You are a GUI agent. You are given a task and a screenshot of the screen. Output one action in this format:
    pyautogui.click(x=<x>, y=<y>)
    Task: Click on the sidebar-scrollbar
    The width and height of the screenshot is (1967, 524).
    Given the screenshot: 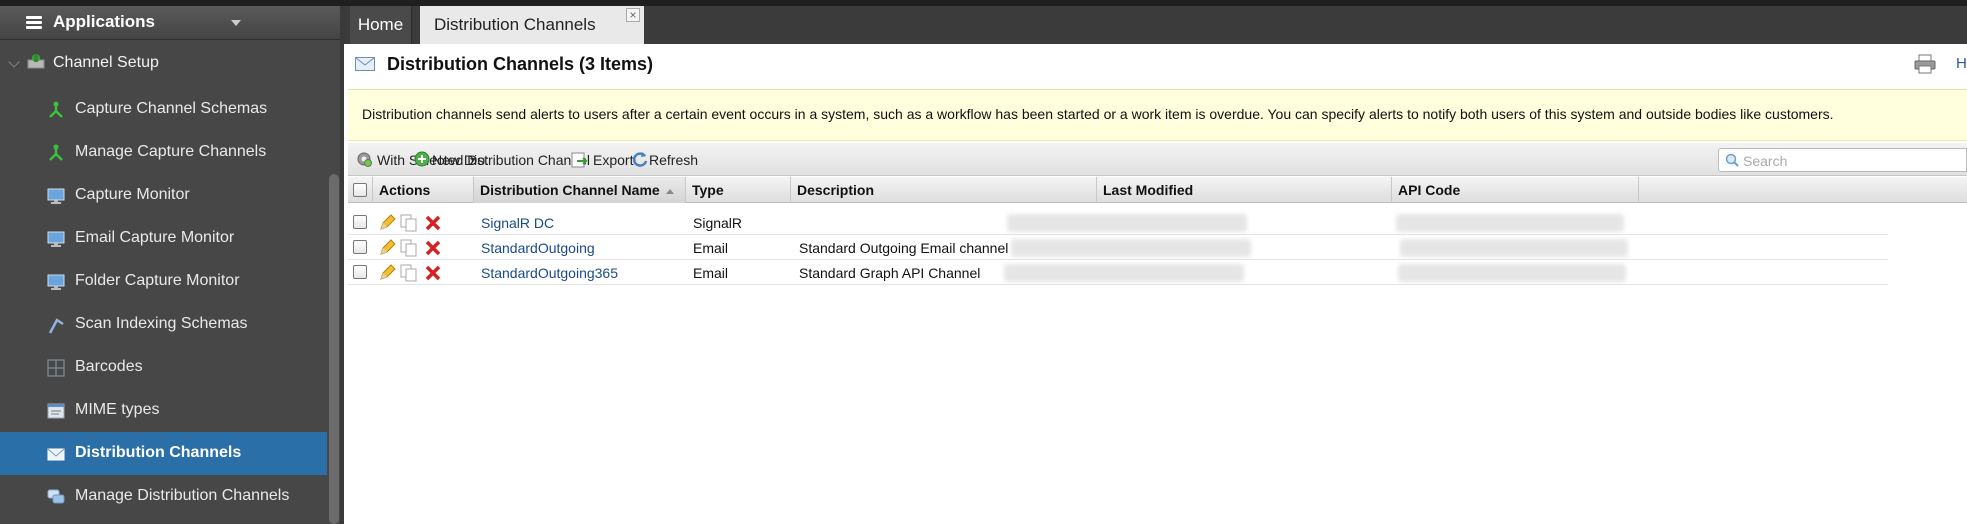 What is the action you would take?
    pyautogui.click(x=334, y=349)
    